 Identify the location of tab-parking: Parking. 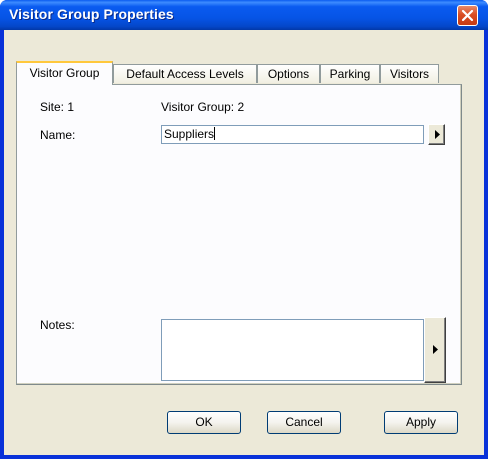
(350, 73).